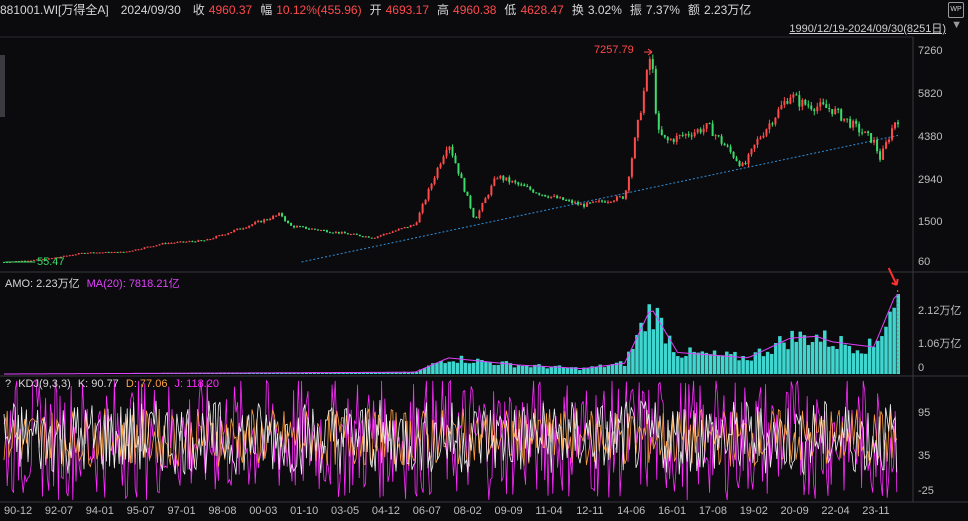  Describe the element at coordinates (8, 384) in the screenshot. I see `help-icon: ?` at that location.